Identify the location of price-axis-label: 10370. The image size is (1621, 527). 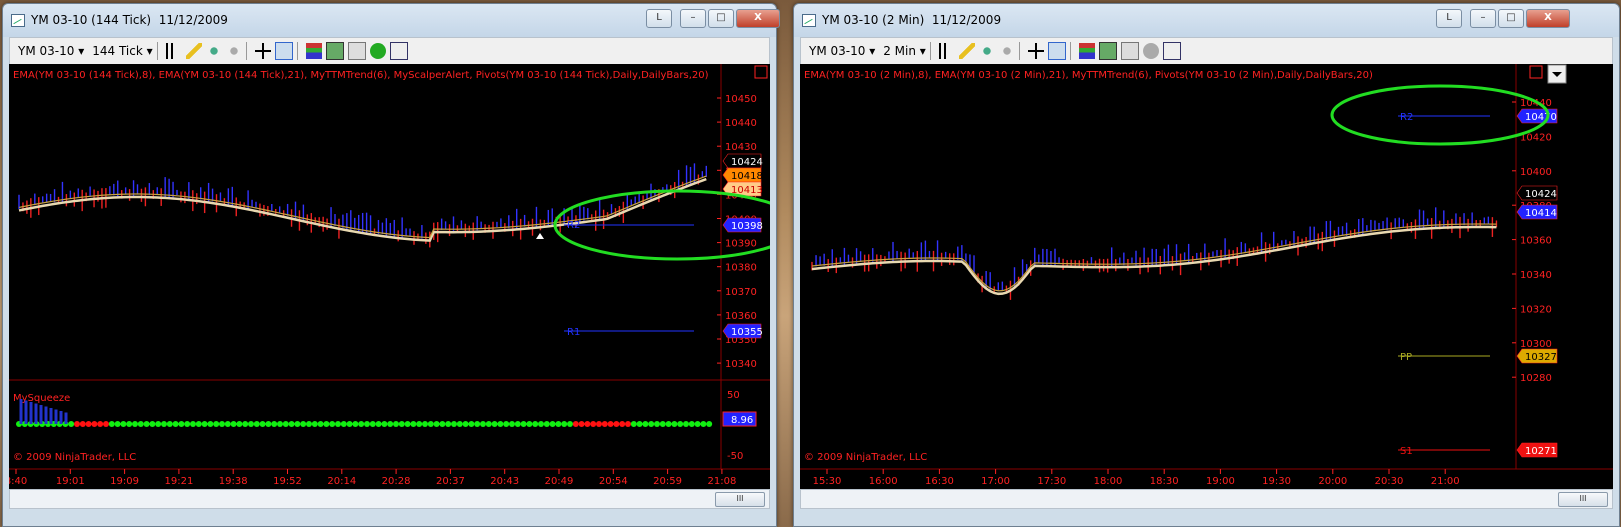
(741, 292).